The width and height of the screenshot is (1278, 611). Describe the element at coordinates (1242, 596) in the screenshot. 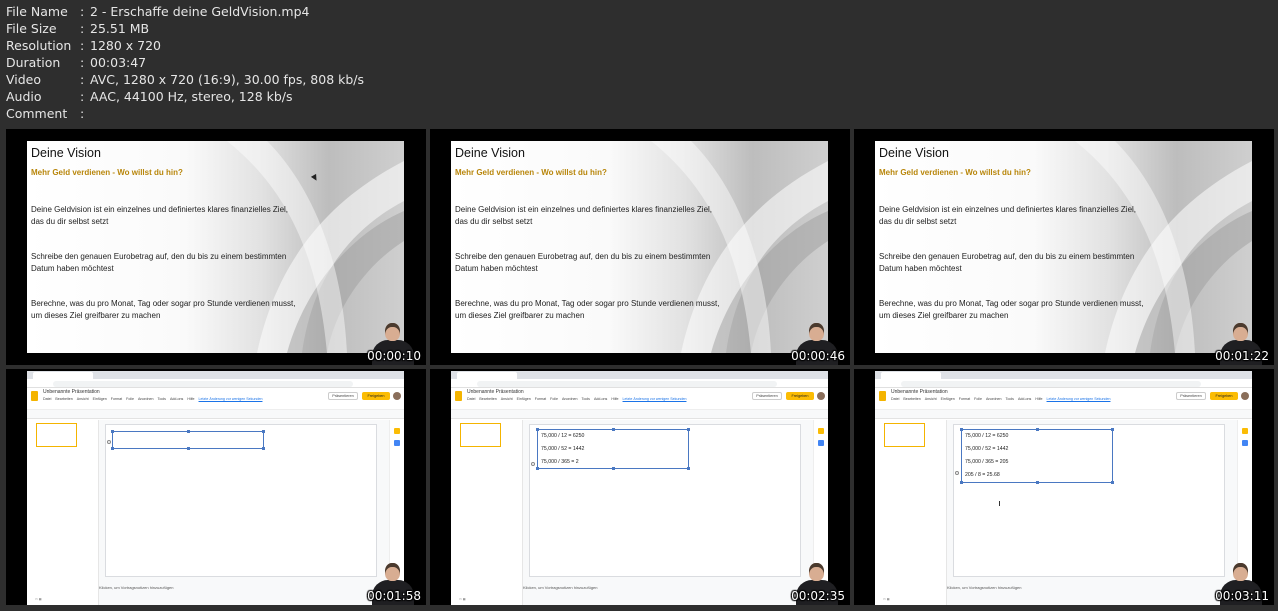

I see `timestamp: 00:03:11` at that location.